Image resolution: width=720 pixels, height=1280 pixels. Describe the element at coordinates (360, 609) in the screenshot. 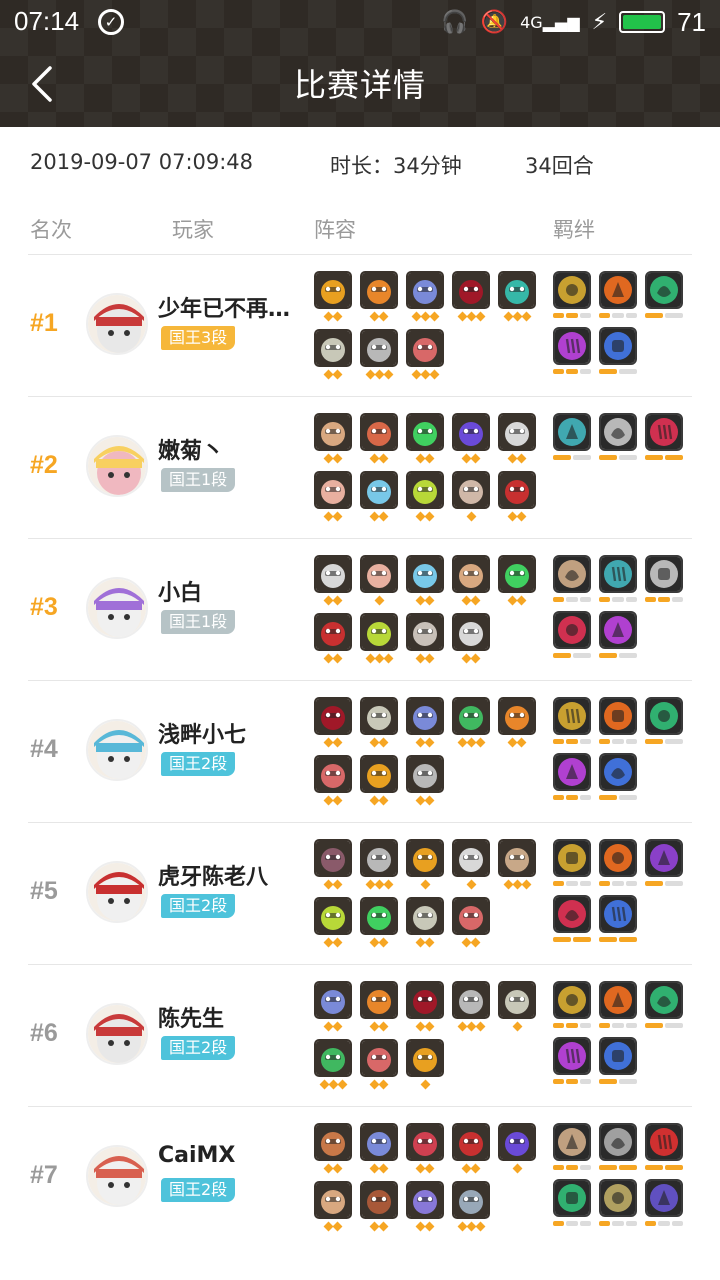

I see `player-row: #3 小白 国王1段` at that location.